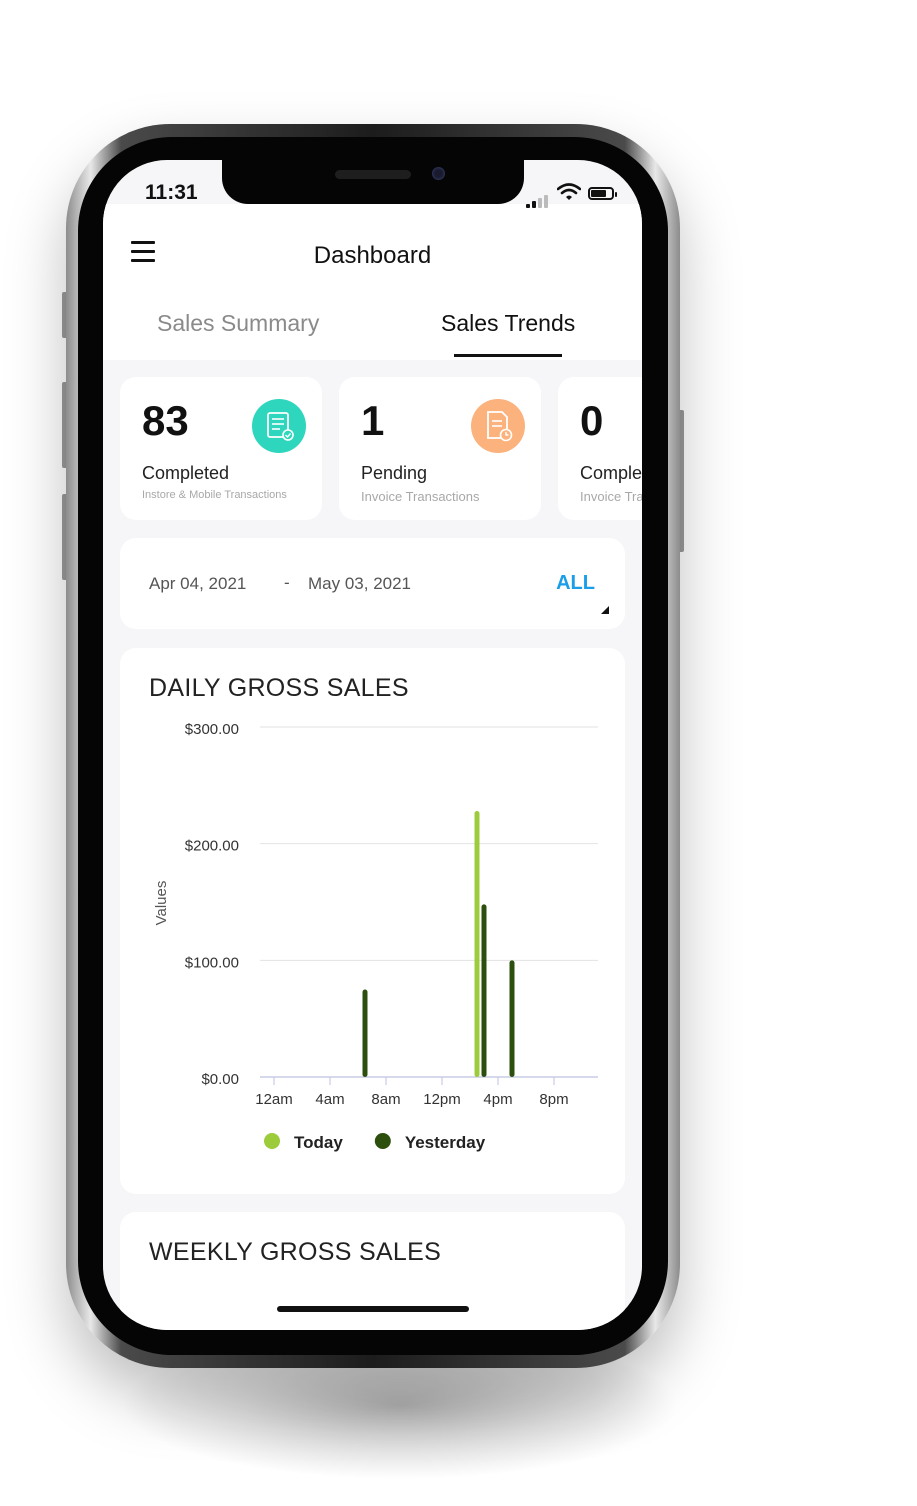 This screenshot has height=1506, width=917. What do you see at coordinates (385, 1099) in the screenshot?
I see `x-tick-label: 8am` at bounding box center [385, 1099].